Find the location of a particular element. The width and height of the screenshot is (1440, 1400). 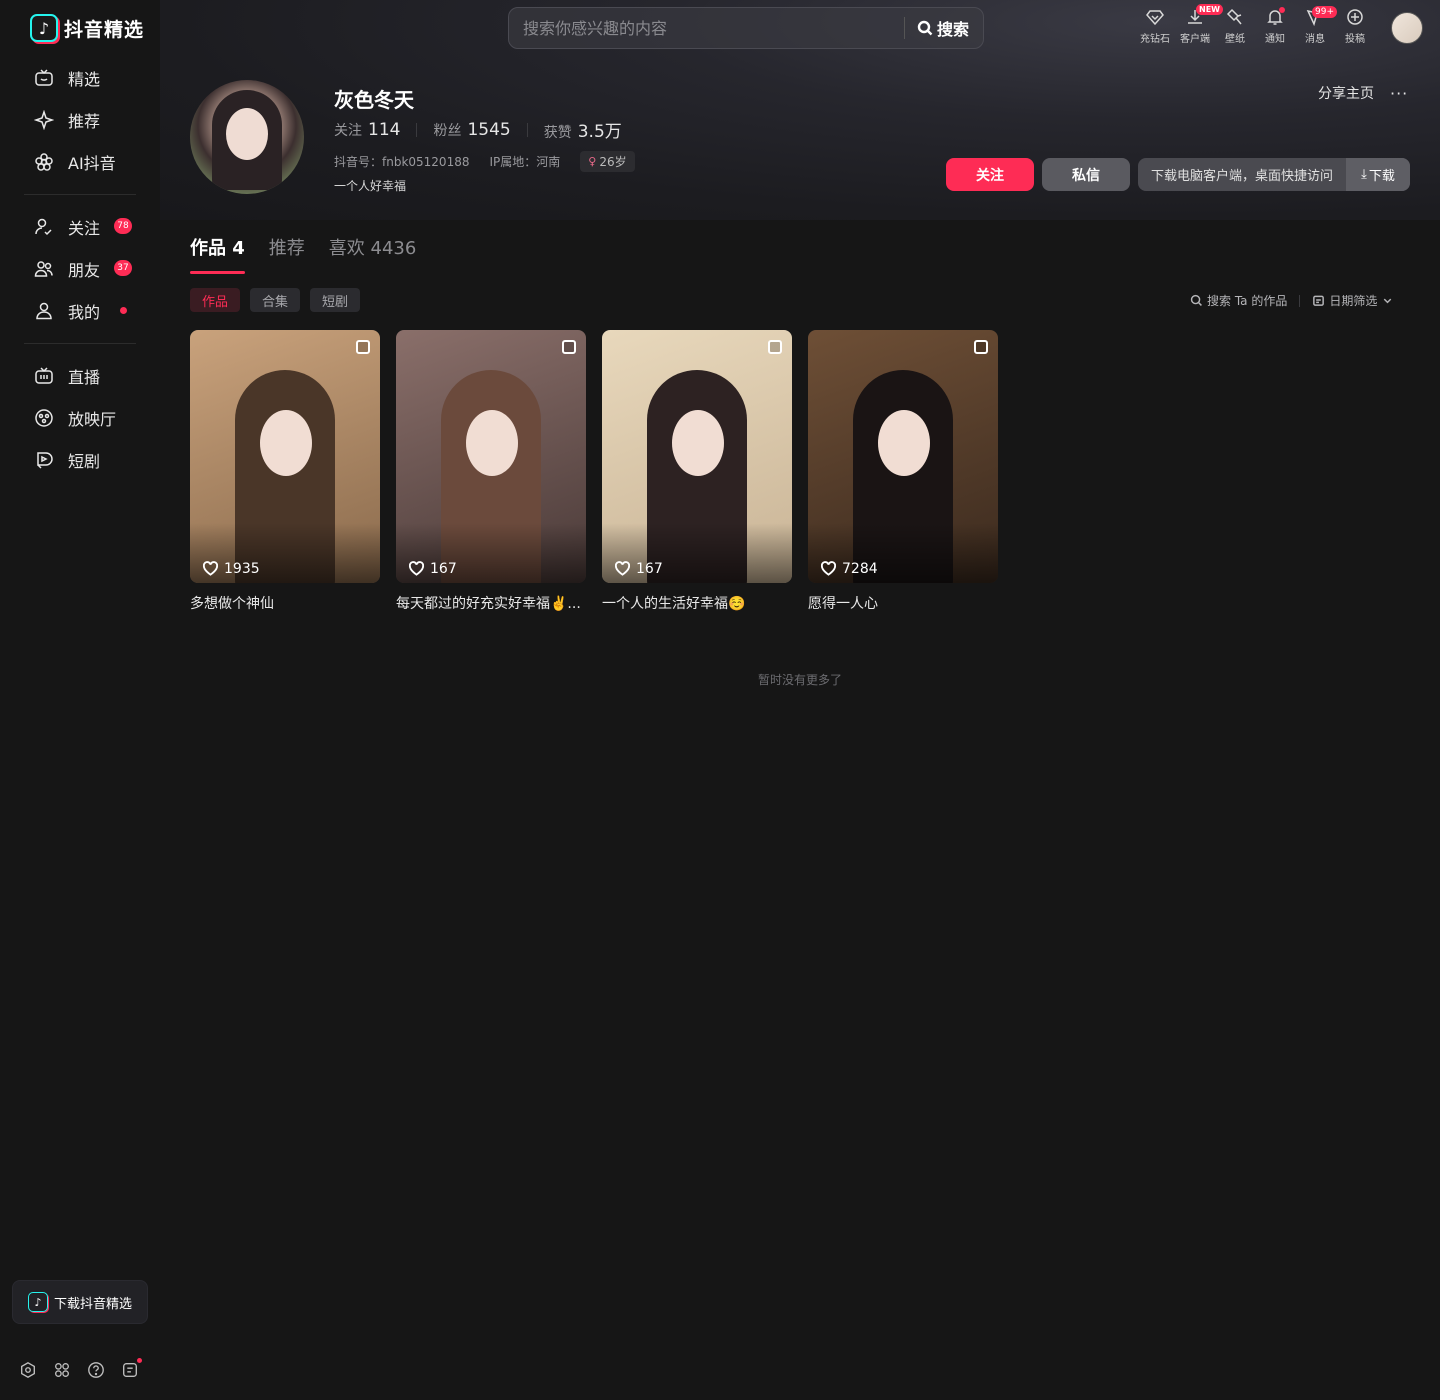

work-thumbnail: 167 is located at coordinates (491, 456).